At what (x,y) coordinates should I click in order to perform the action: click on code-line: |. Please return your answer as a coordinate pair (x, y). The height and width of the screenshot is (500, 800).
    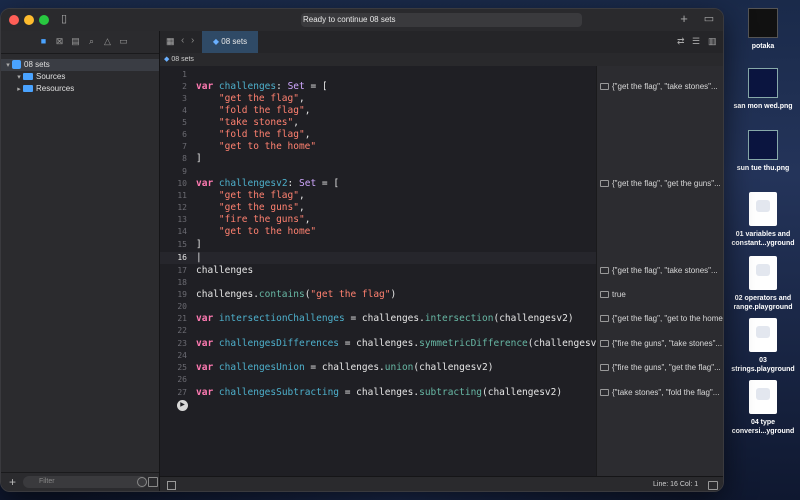
    Looking at the image, I should click on (199, 258).